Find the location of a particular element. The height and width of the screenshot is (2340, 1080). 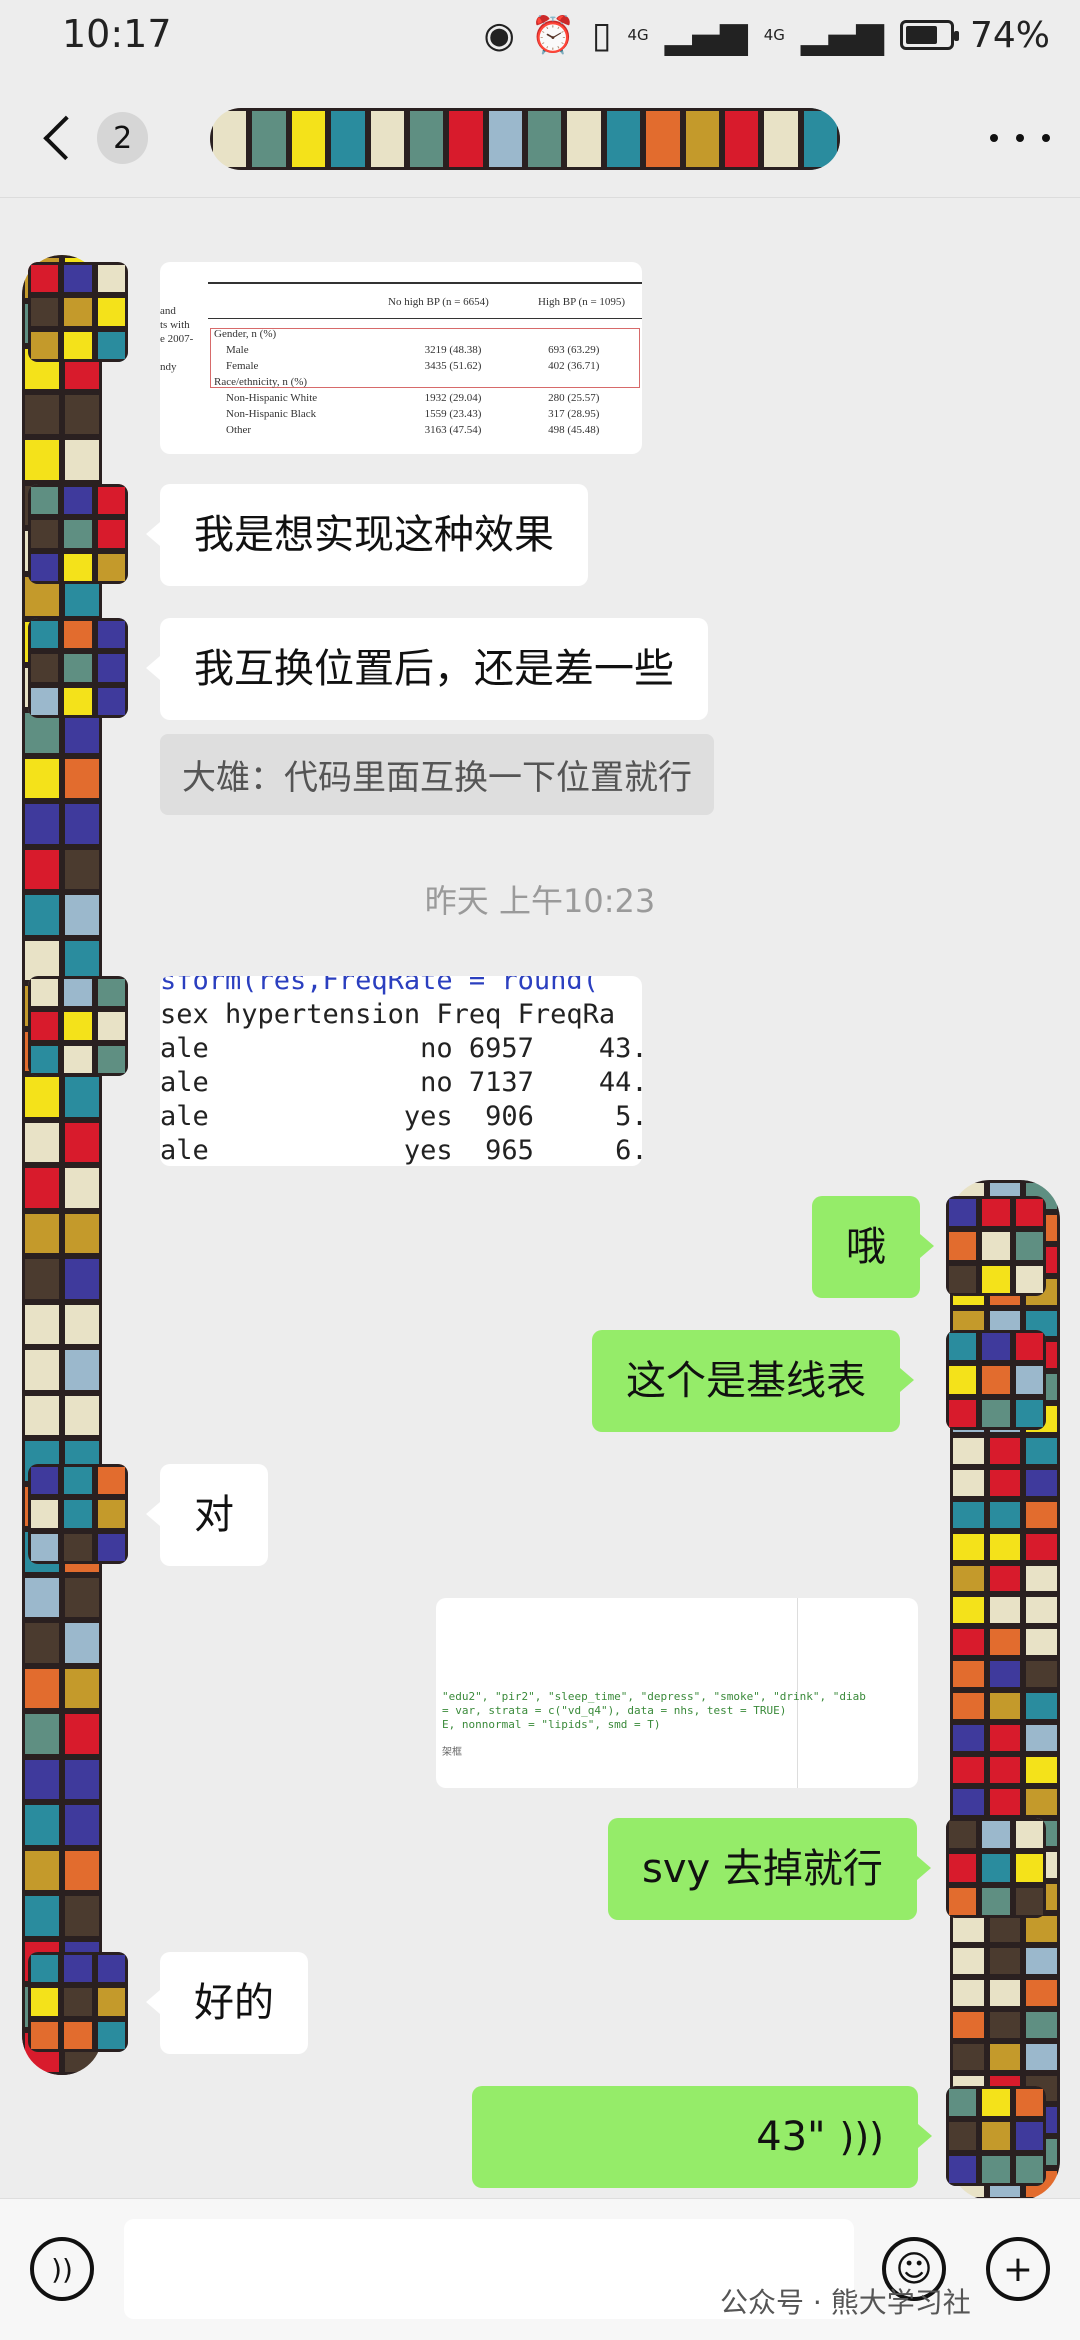

table-cell: 317 (28.95) is located at coordinates (574, 414).